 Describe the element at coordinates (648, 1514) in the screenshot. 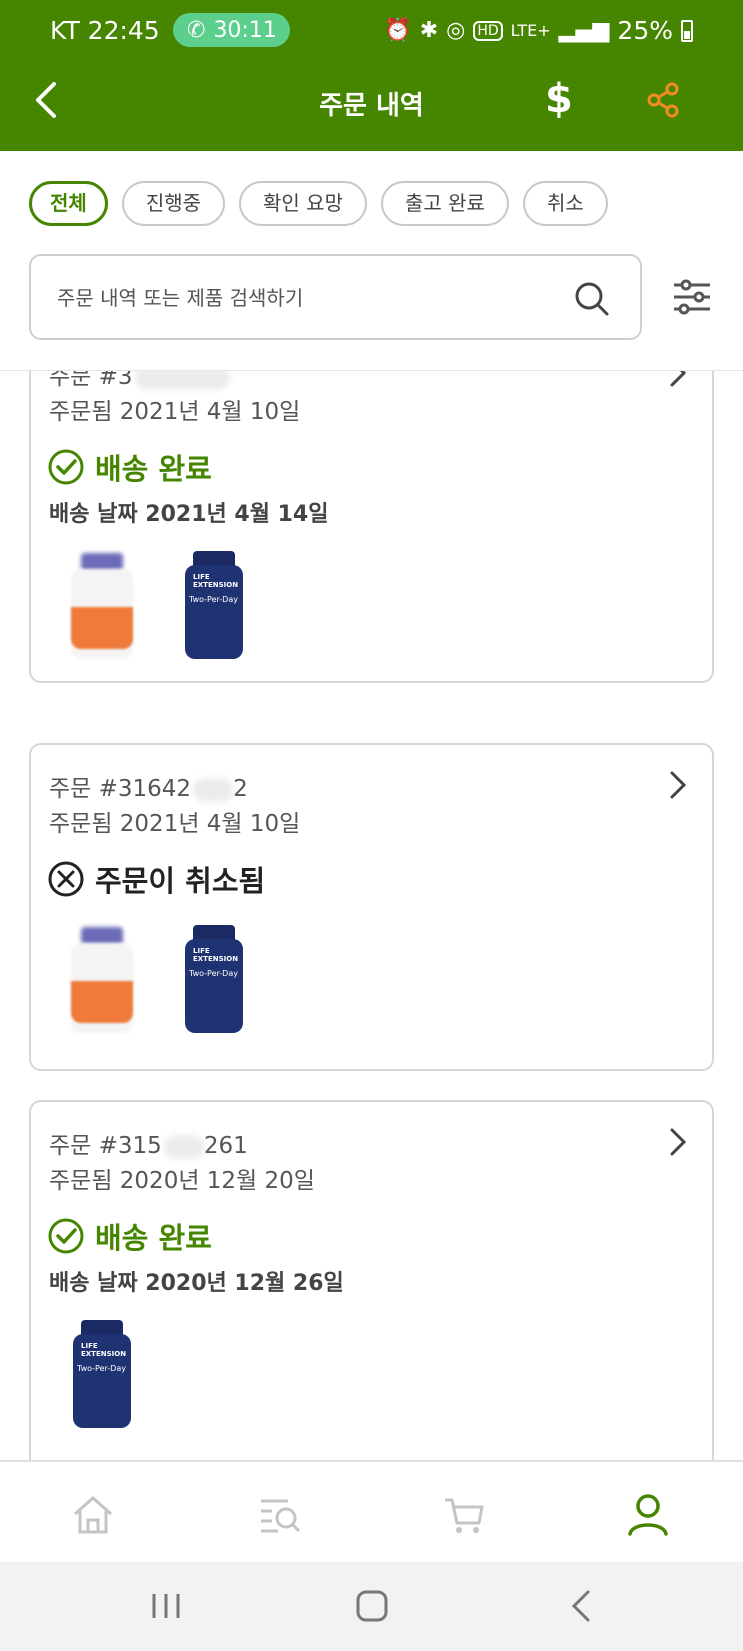

I see `account-icon` at that location.